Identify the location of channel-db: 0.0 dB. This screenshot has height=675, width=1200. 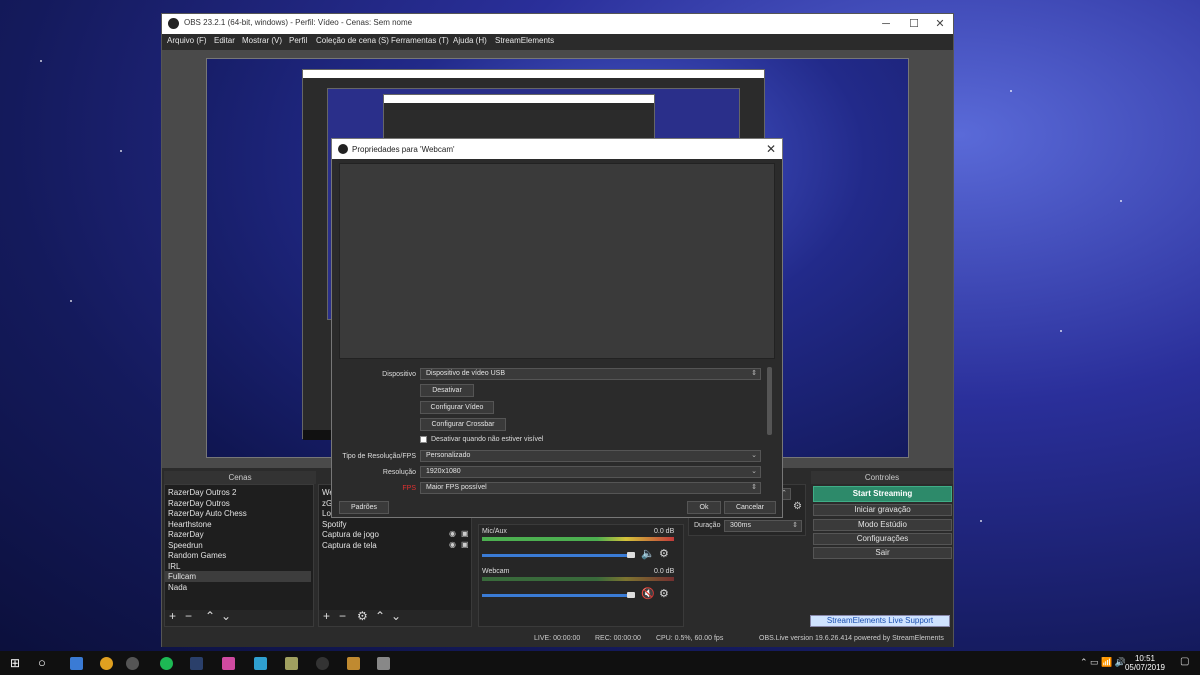
(664, 531).